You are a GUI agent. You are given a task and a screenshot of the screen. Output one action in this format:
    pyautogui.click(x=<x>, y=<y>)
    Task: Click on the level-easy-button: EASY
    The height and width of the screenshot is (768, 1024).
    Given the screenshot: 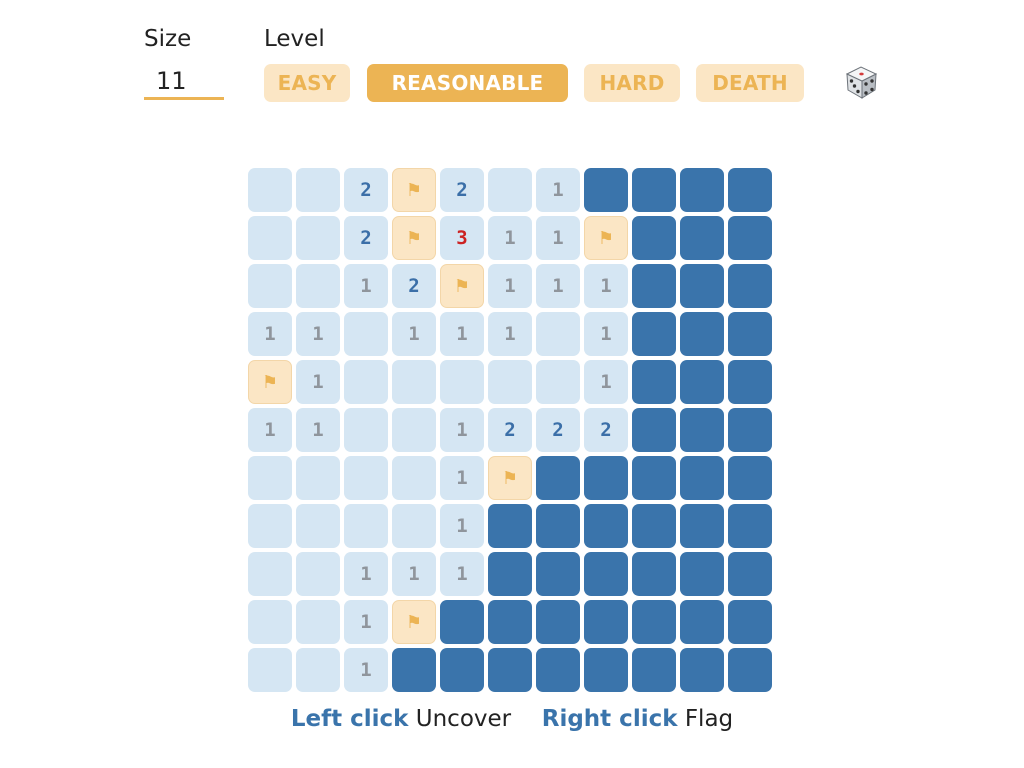 What is the action you would take?
    pyautogui.click(x=307, y=83)
    